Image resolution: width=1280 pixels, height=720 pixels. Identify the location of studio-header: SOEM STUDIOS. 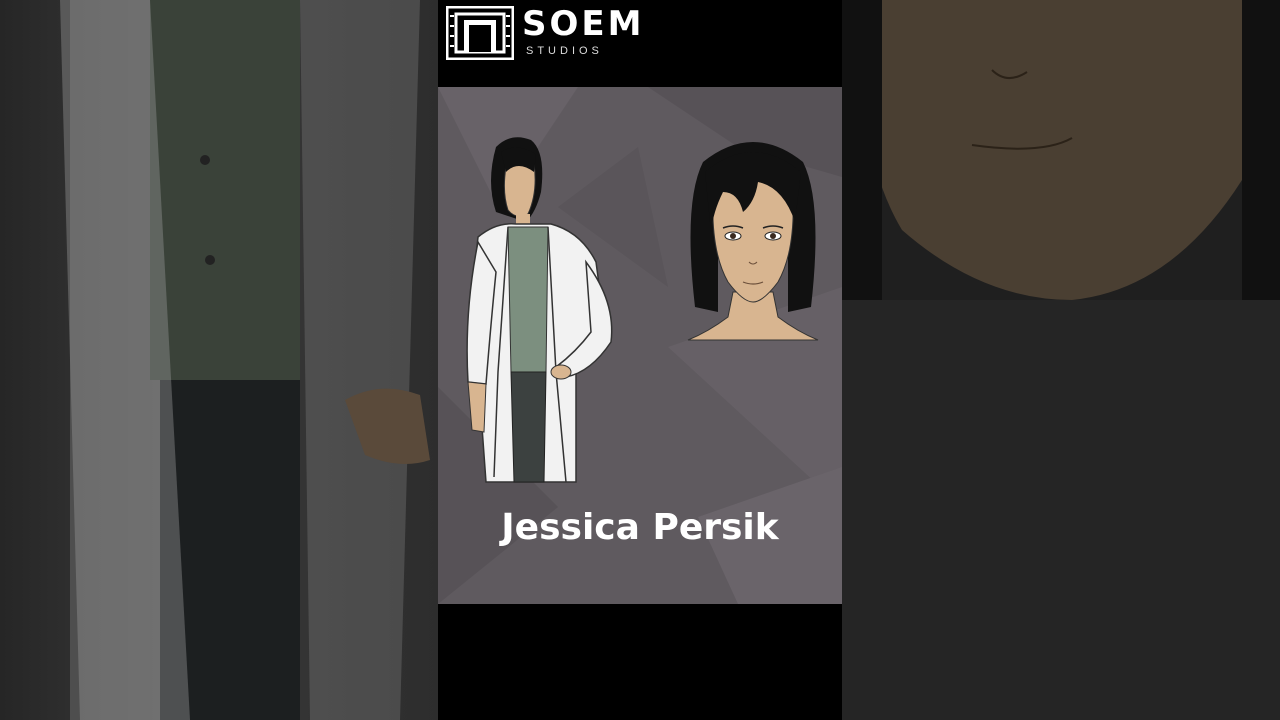
(640, 43).